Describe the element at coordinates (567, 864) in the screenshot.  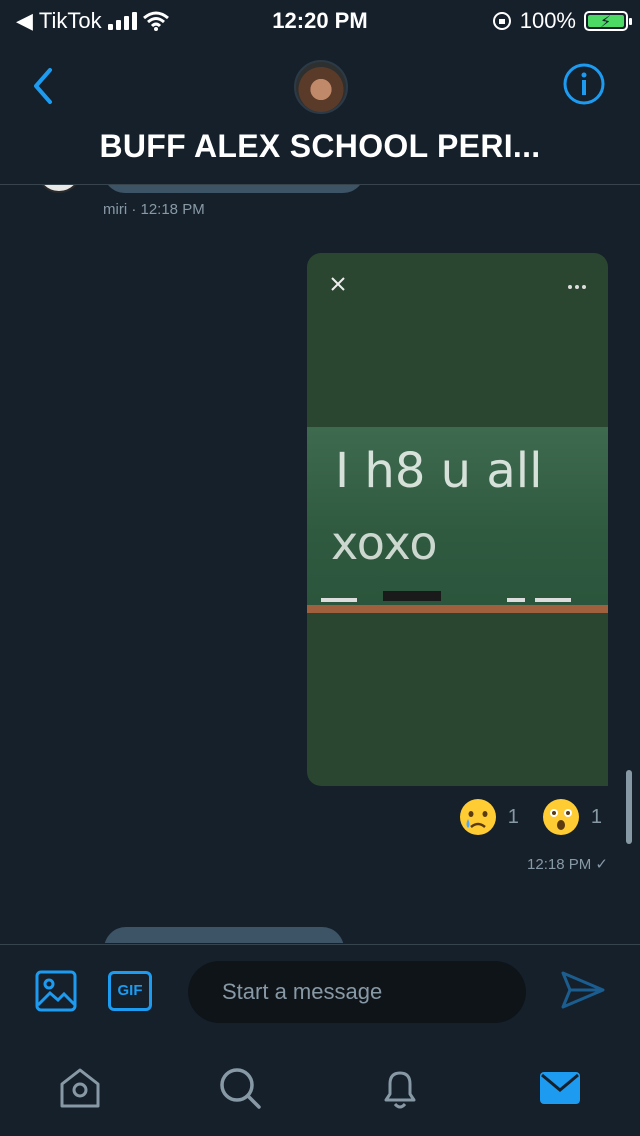
I see `message-time: 12:18 PM ✓` at that location.